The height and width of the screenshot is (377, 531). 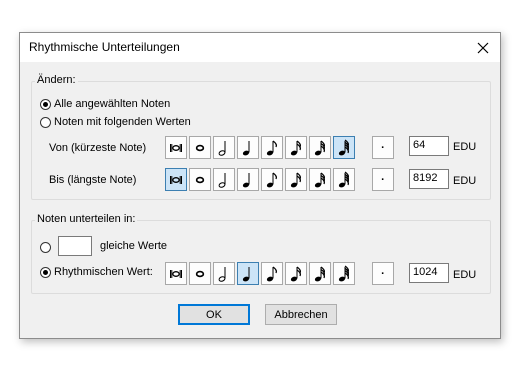 What do you see at coordinates (45, 104) in the screenshot?
I see `radio-all-selected-notes` at bounding box center [45, 104].